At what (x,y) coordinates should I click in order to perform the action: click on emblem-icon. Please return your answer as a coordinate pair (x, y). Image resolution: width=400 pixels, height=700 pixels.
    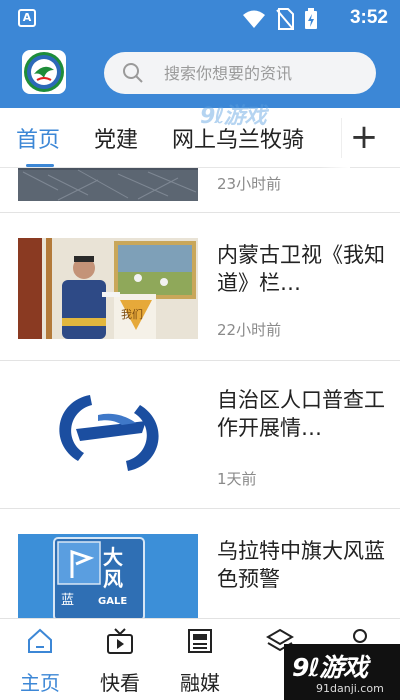
    Looking at the image, I should click on (44, 72).